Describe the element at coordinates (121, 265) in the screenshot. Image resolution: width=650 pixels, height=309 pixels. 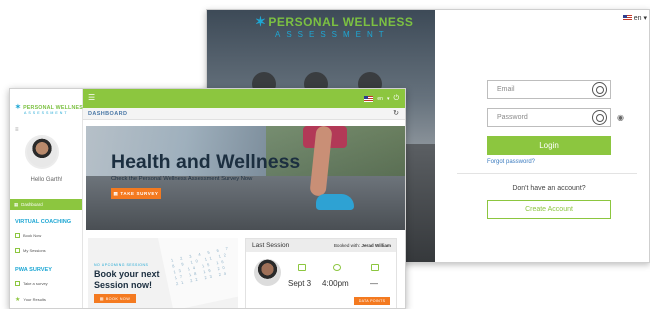
I see `upcoming-label: NO UPCOMING SESSIONS` at that location.